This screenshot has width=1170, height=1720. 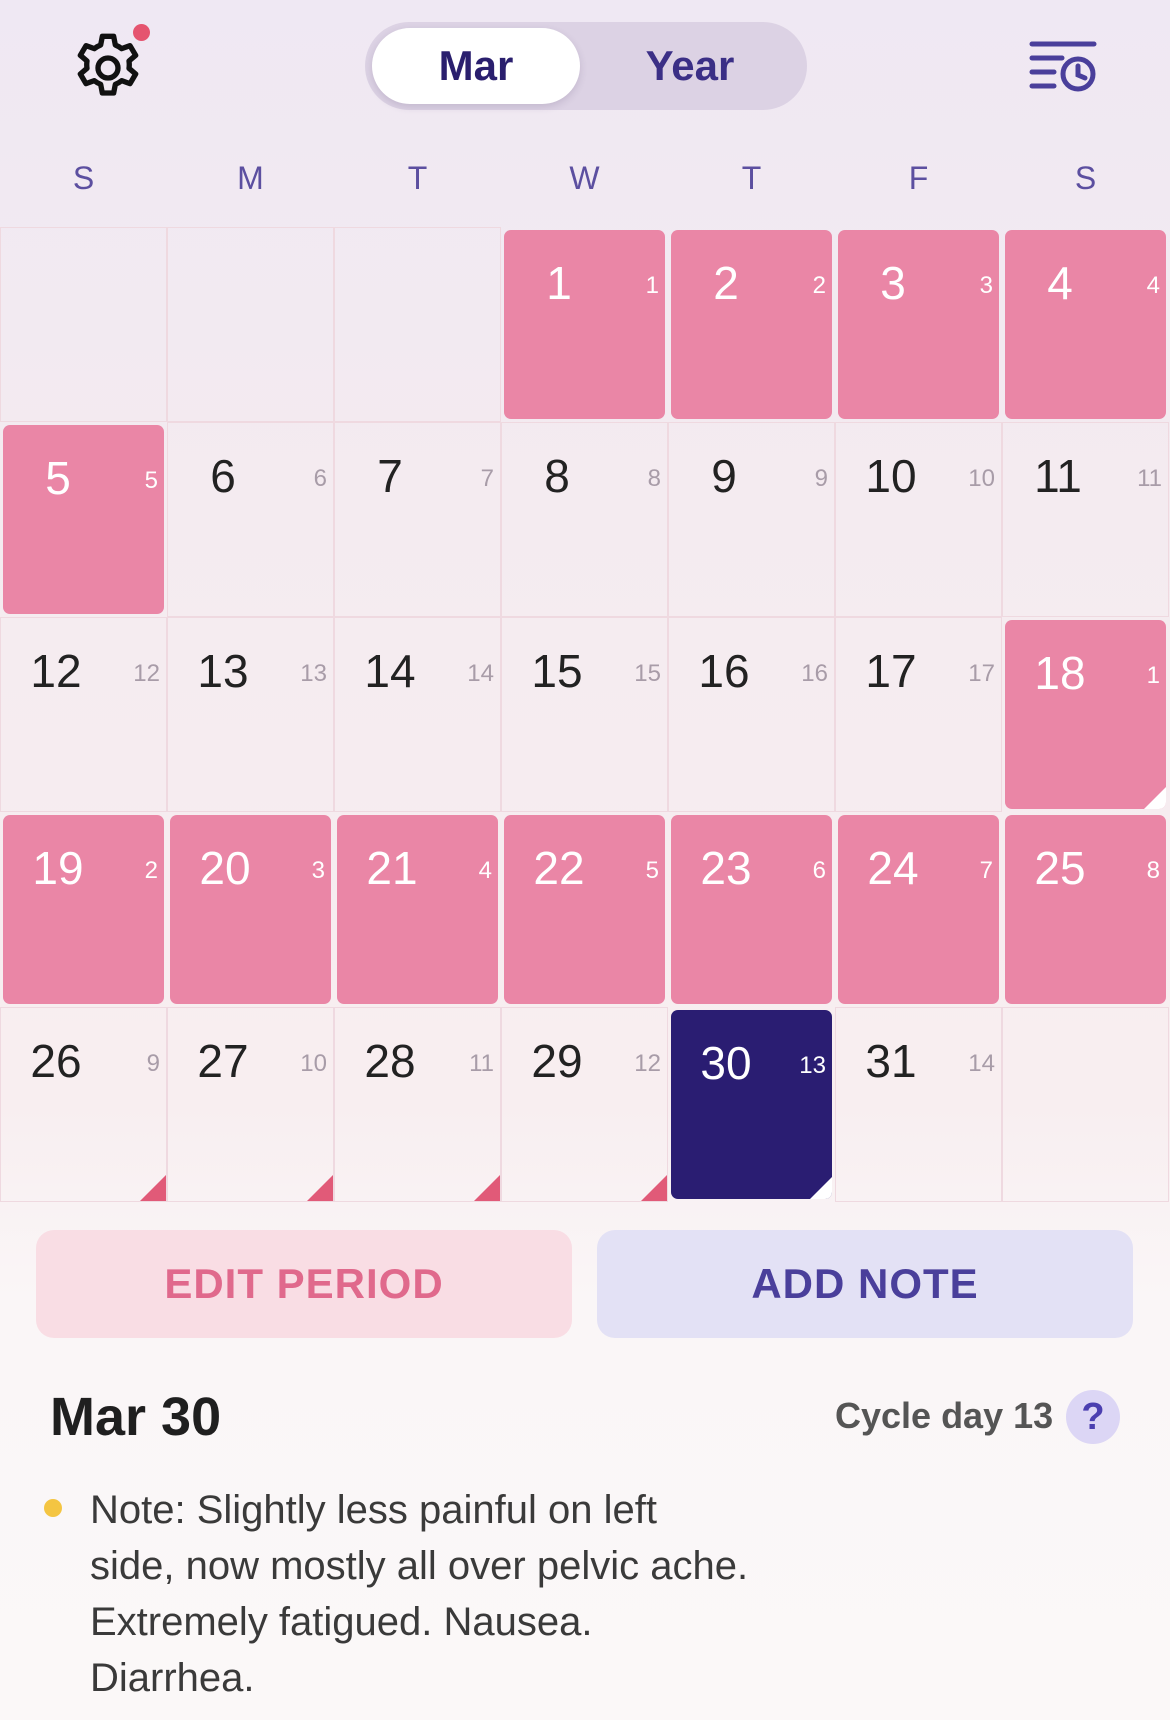 What do you see at coordinates (153, 1063) in the screenshot?
I see `cycle-day-number: 9` at bounding box center [153, 1063].